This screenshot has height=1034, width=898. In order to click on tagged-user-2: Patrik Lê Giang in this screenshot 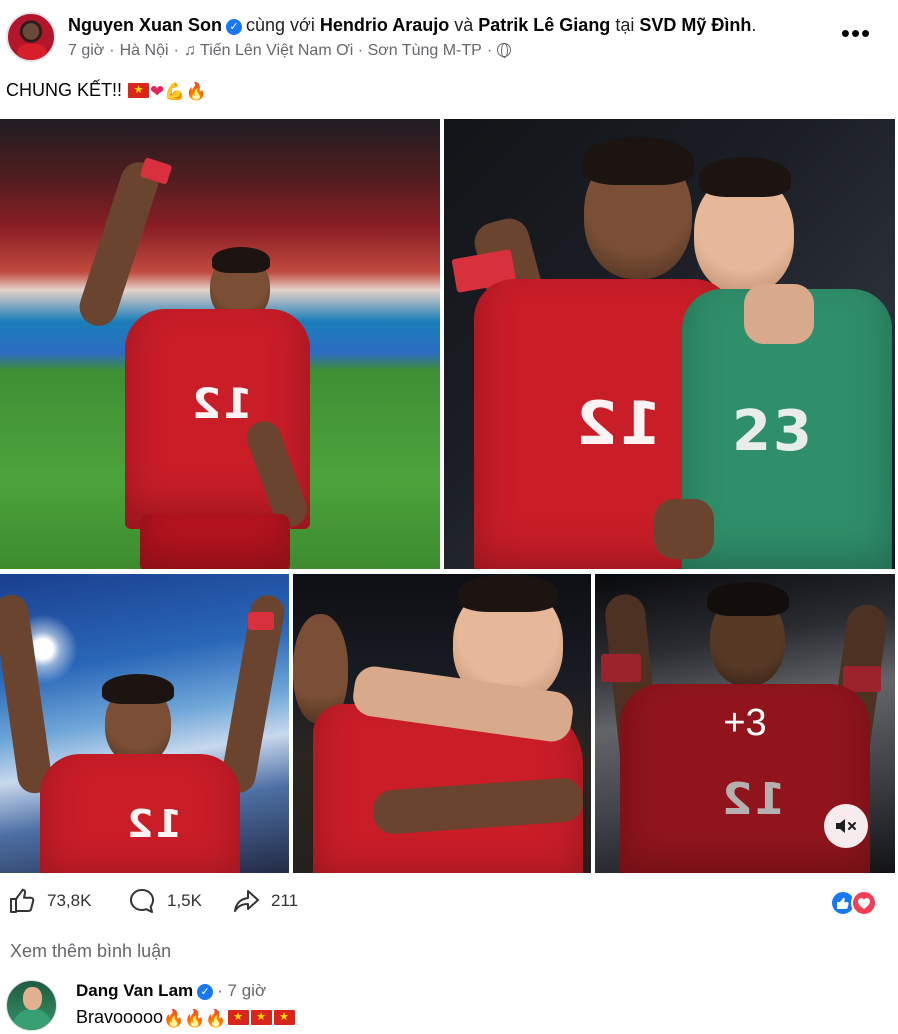, I will do `click(544, 25)`.